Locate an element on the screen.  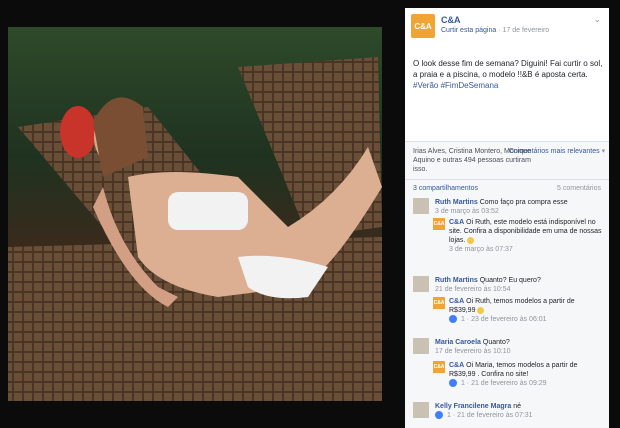
comment-meta: 3 de março às 03:52 is located at coordinates (467, 211).